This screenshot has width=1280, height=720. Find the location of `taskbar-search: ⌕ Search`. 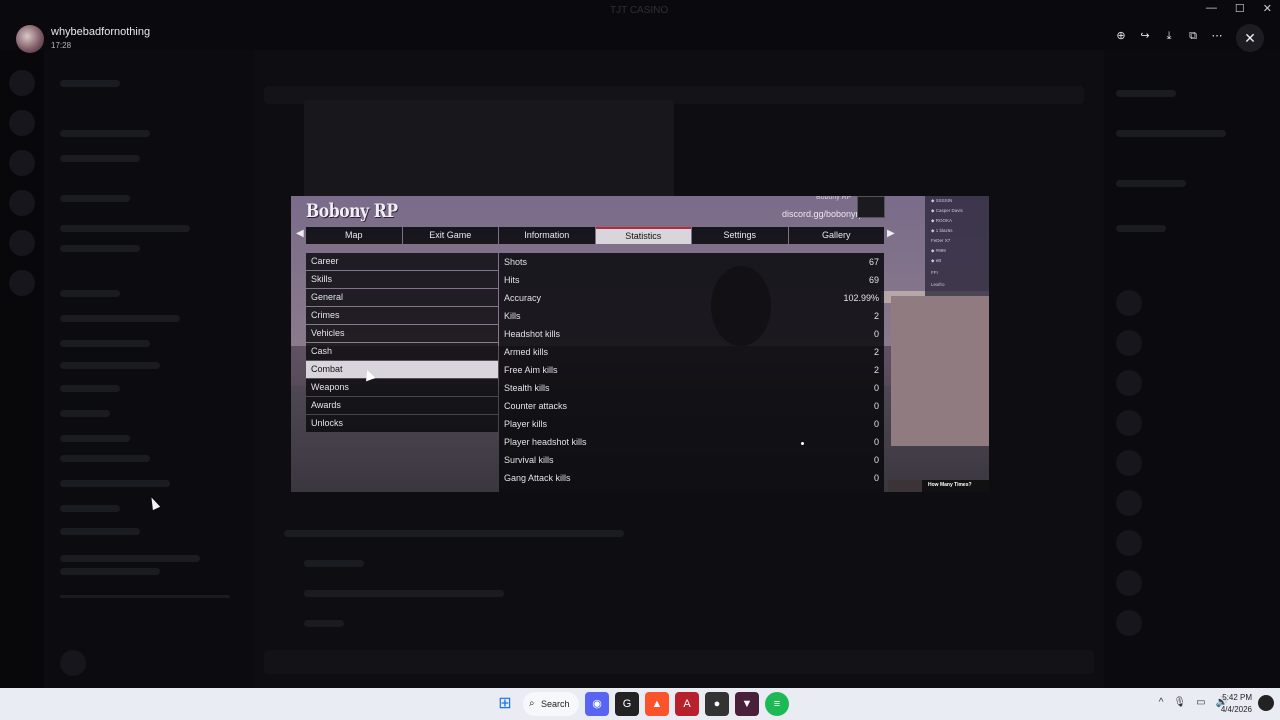

taskbar-search: ⌕ Search is located at coordinates (551, 704).